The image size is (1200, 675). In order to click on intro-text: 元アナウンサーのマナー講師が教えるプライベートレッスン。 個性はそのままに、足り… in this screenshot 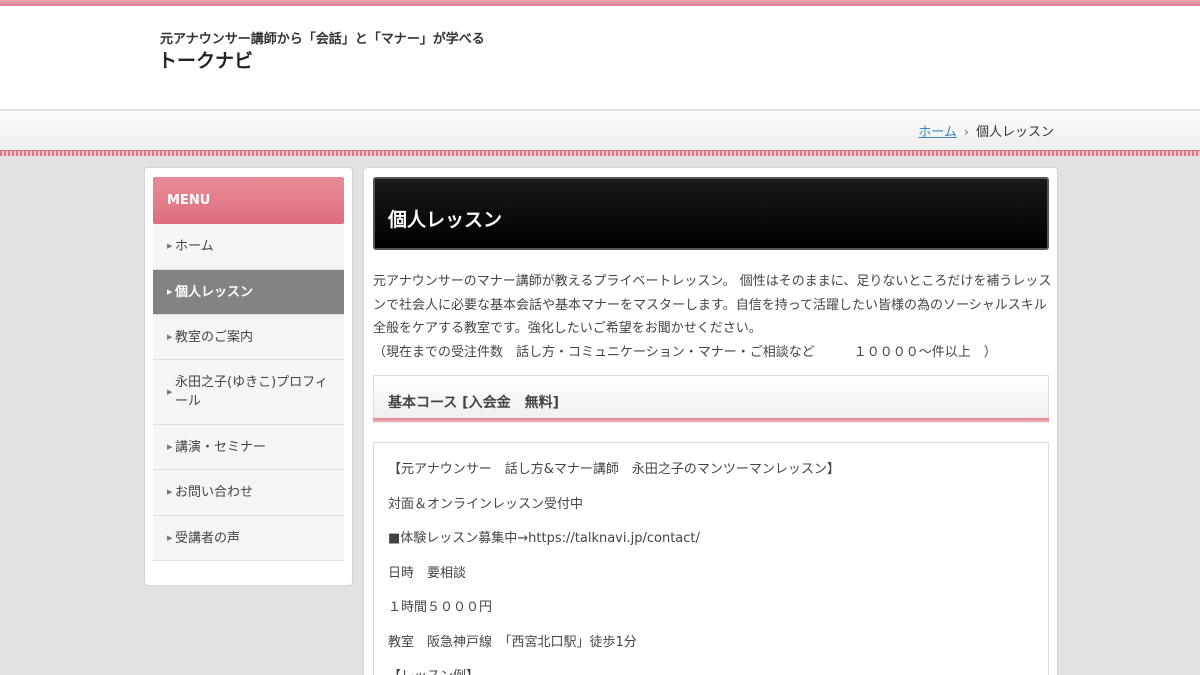, I will do `click(713, 317)`.